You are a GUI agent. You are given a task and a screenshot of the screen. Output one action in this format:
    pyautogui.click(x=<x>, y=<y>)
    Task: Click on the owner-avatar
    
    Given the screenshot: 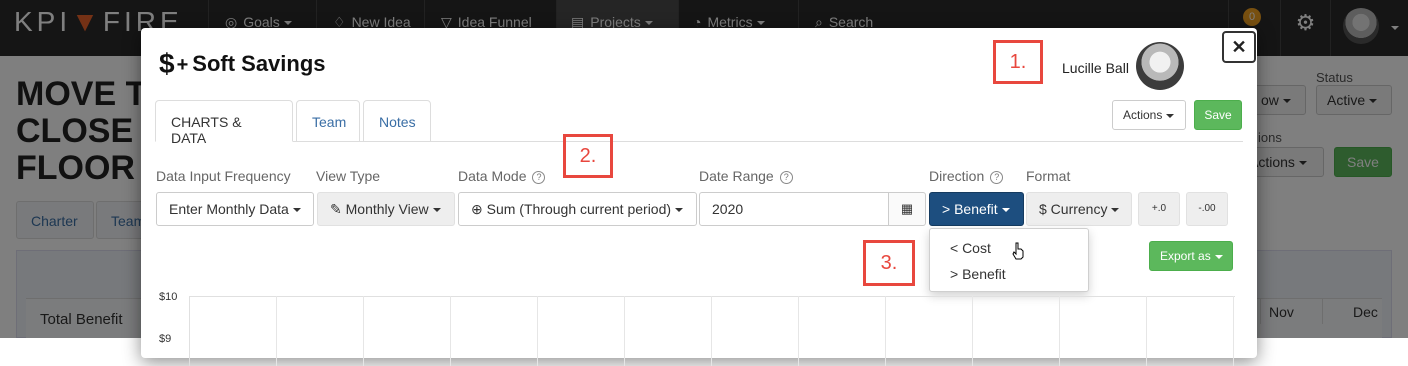 What is the action you would take?
    pyautogui.click(x=1160, y=66)
    